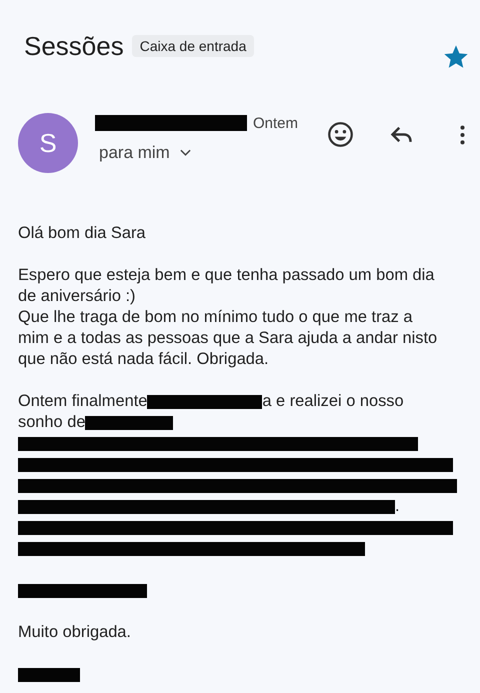 This screenshot has height=693, width=480. What do you see at coordinates (77, 296) in the screenshot?
I see `body-text: de aniversário :)` at bounding box center [77, 296].